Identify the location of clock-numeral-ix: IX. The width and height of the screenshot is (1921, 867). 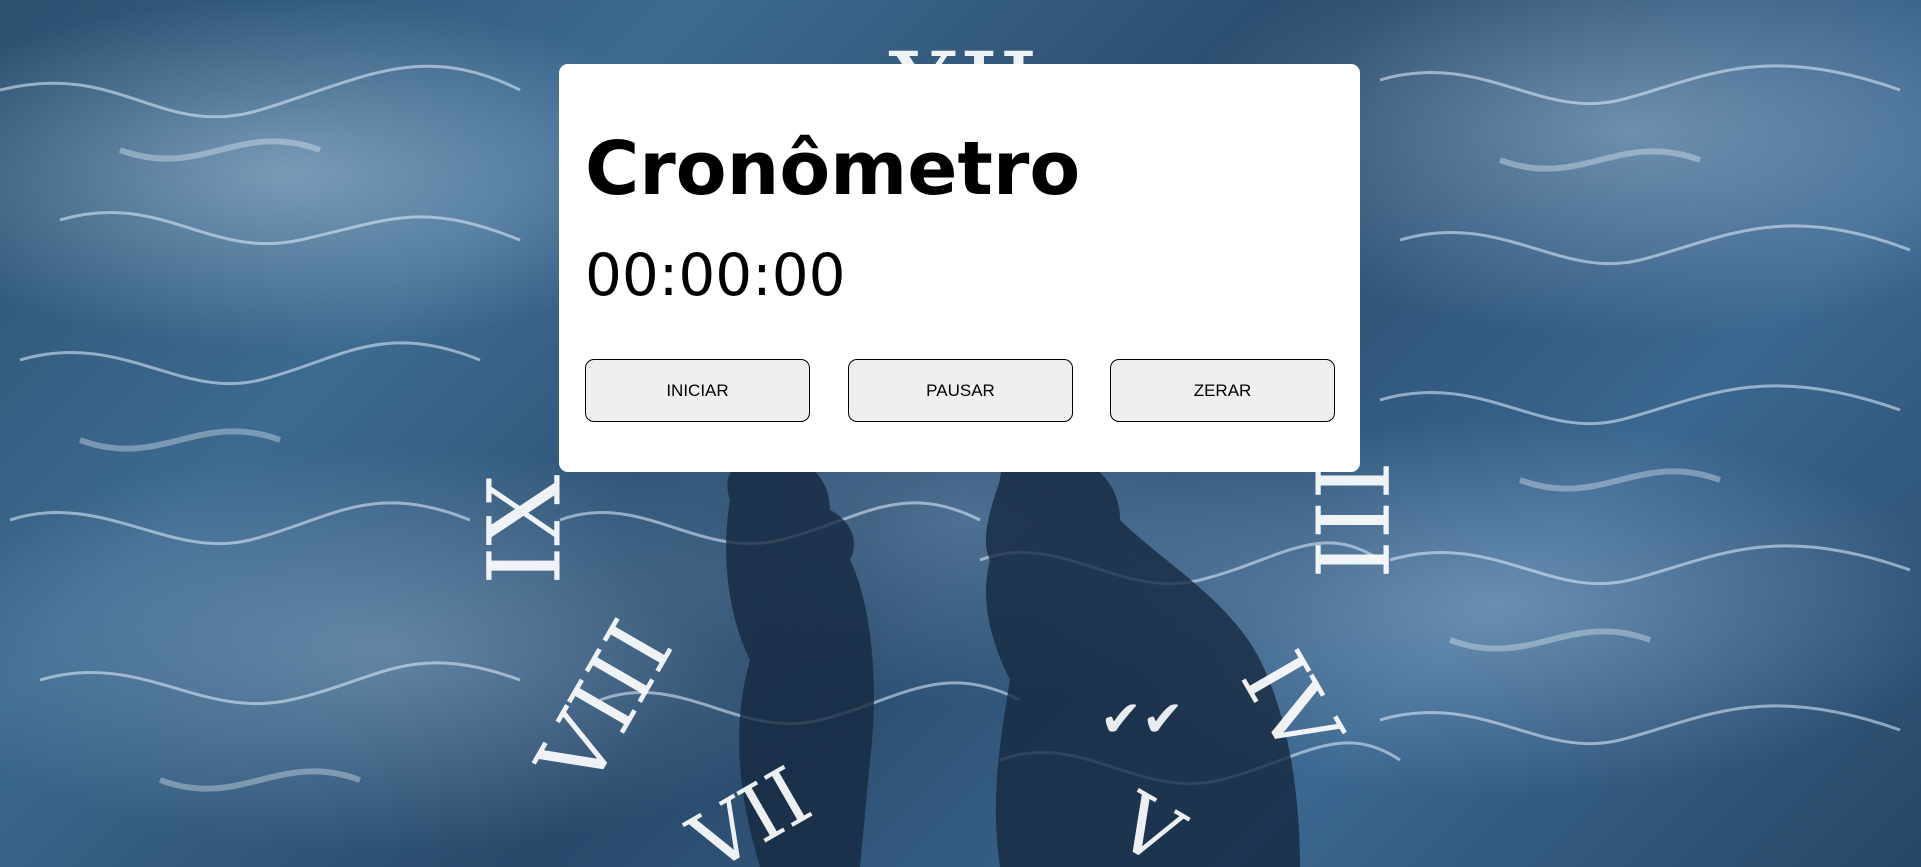
(525, 530).